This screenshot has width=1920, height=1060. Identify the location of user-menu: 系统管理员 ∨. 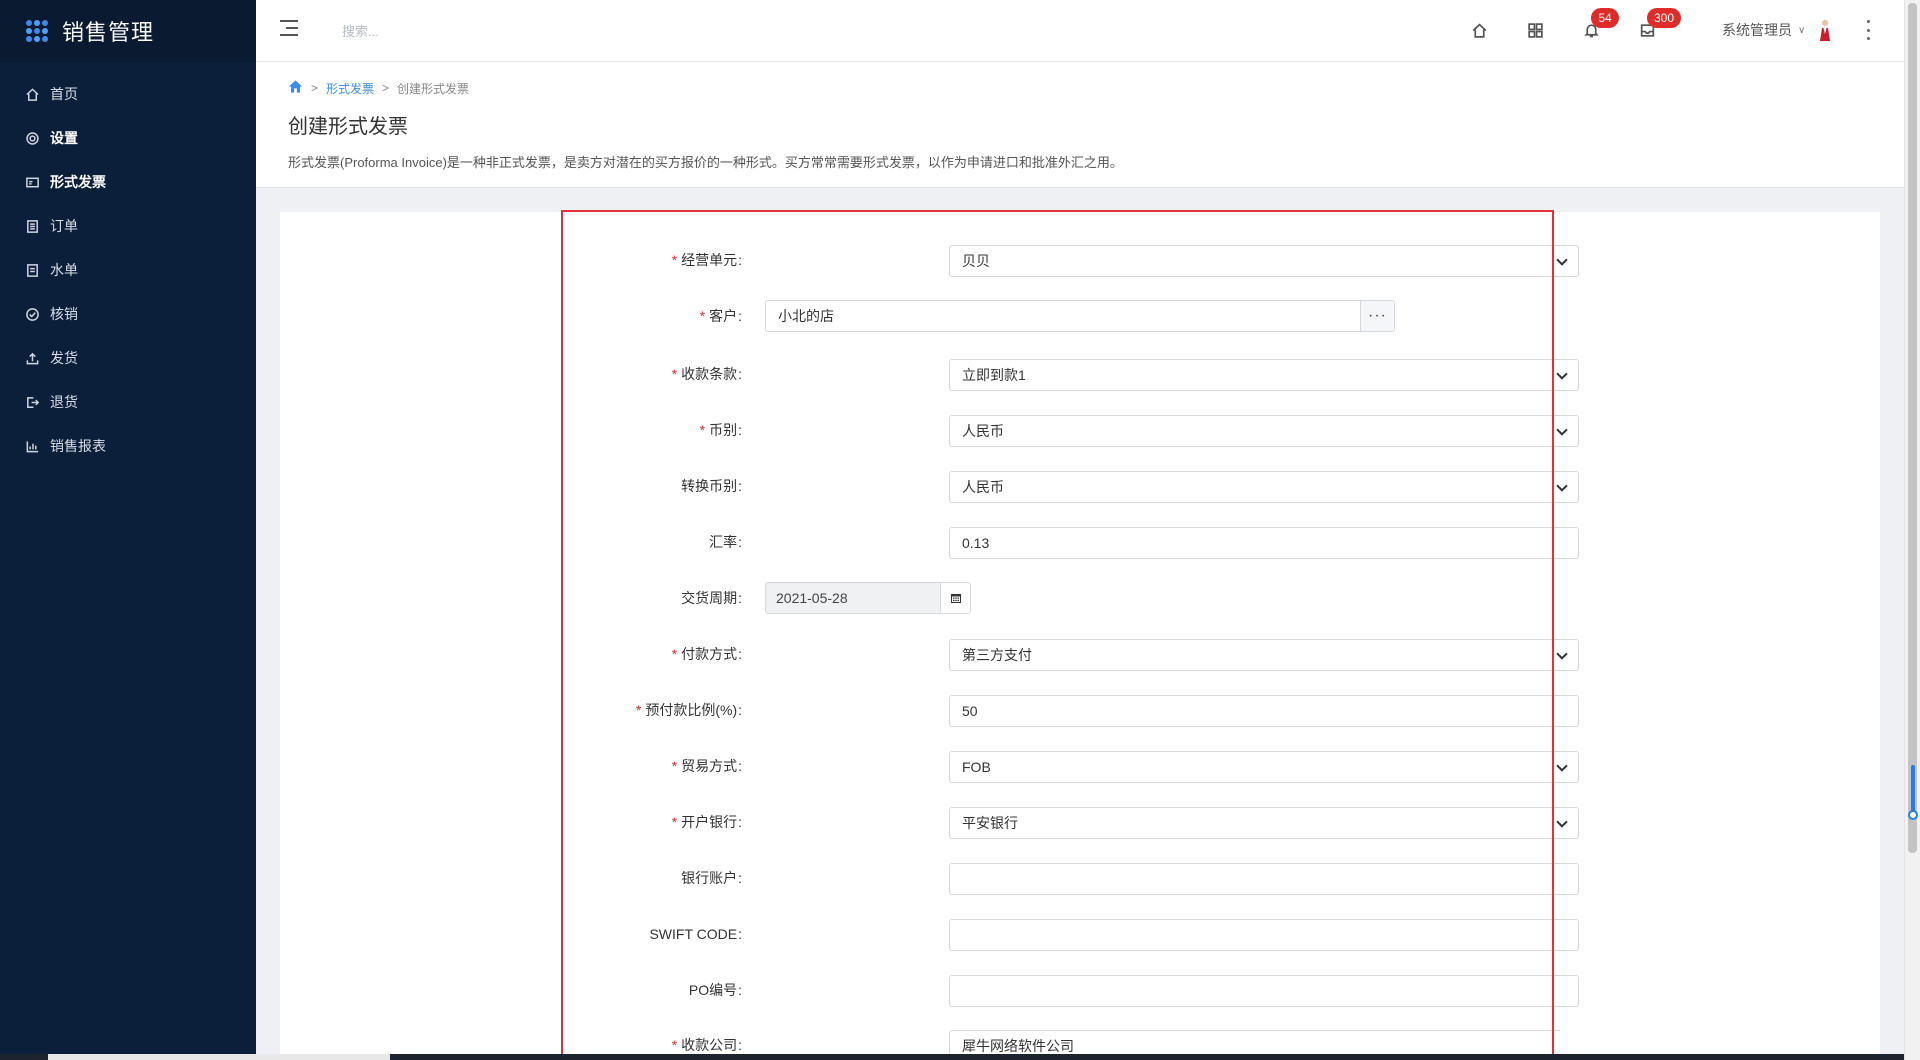
(1777, 30).